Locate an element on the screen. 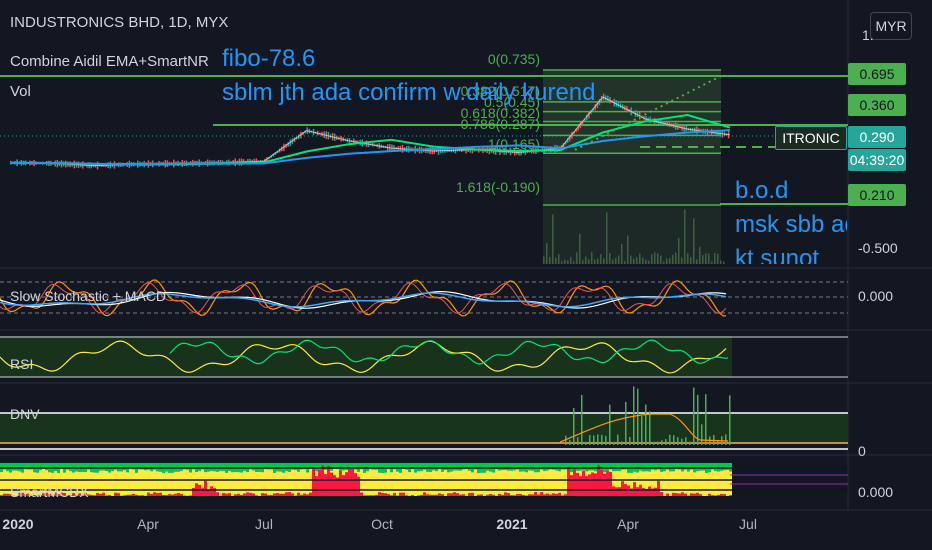  symbol-title: INDUSTRONICS BHD, 1D, MYX is located at coordinates (119, 22).